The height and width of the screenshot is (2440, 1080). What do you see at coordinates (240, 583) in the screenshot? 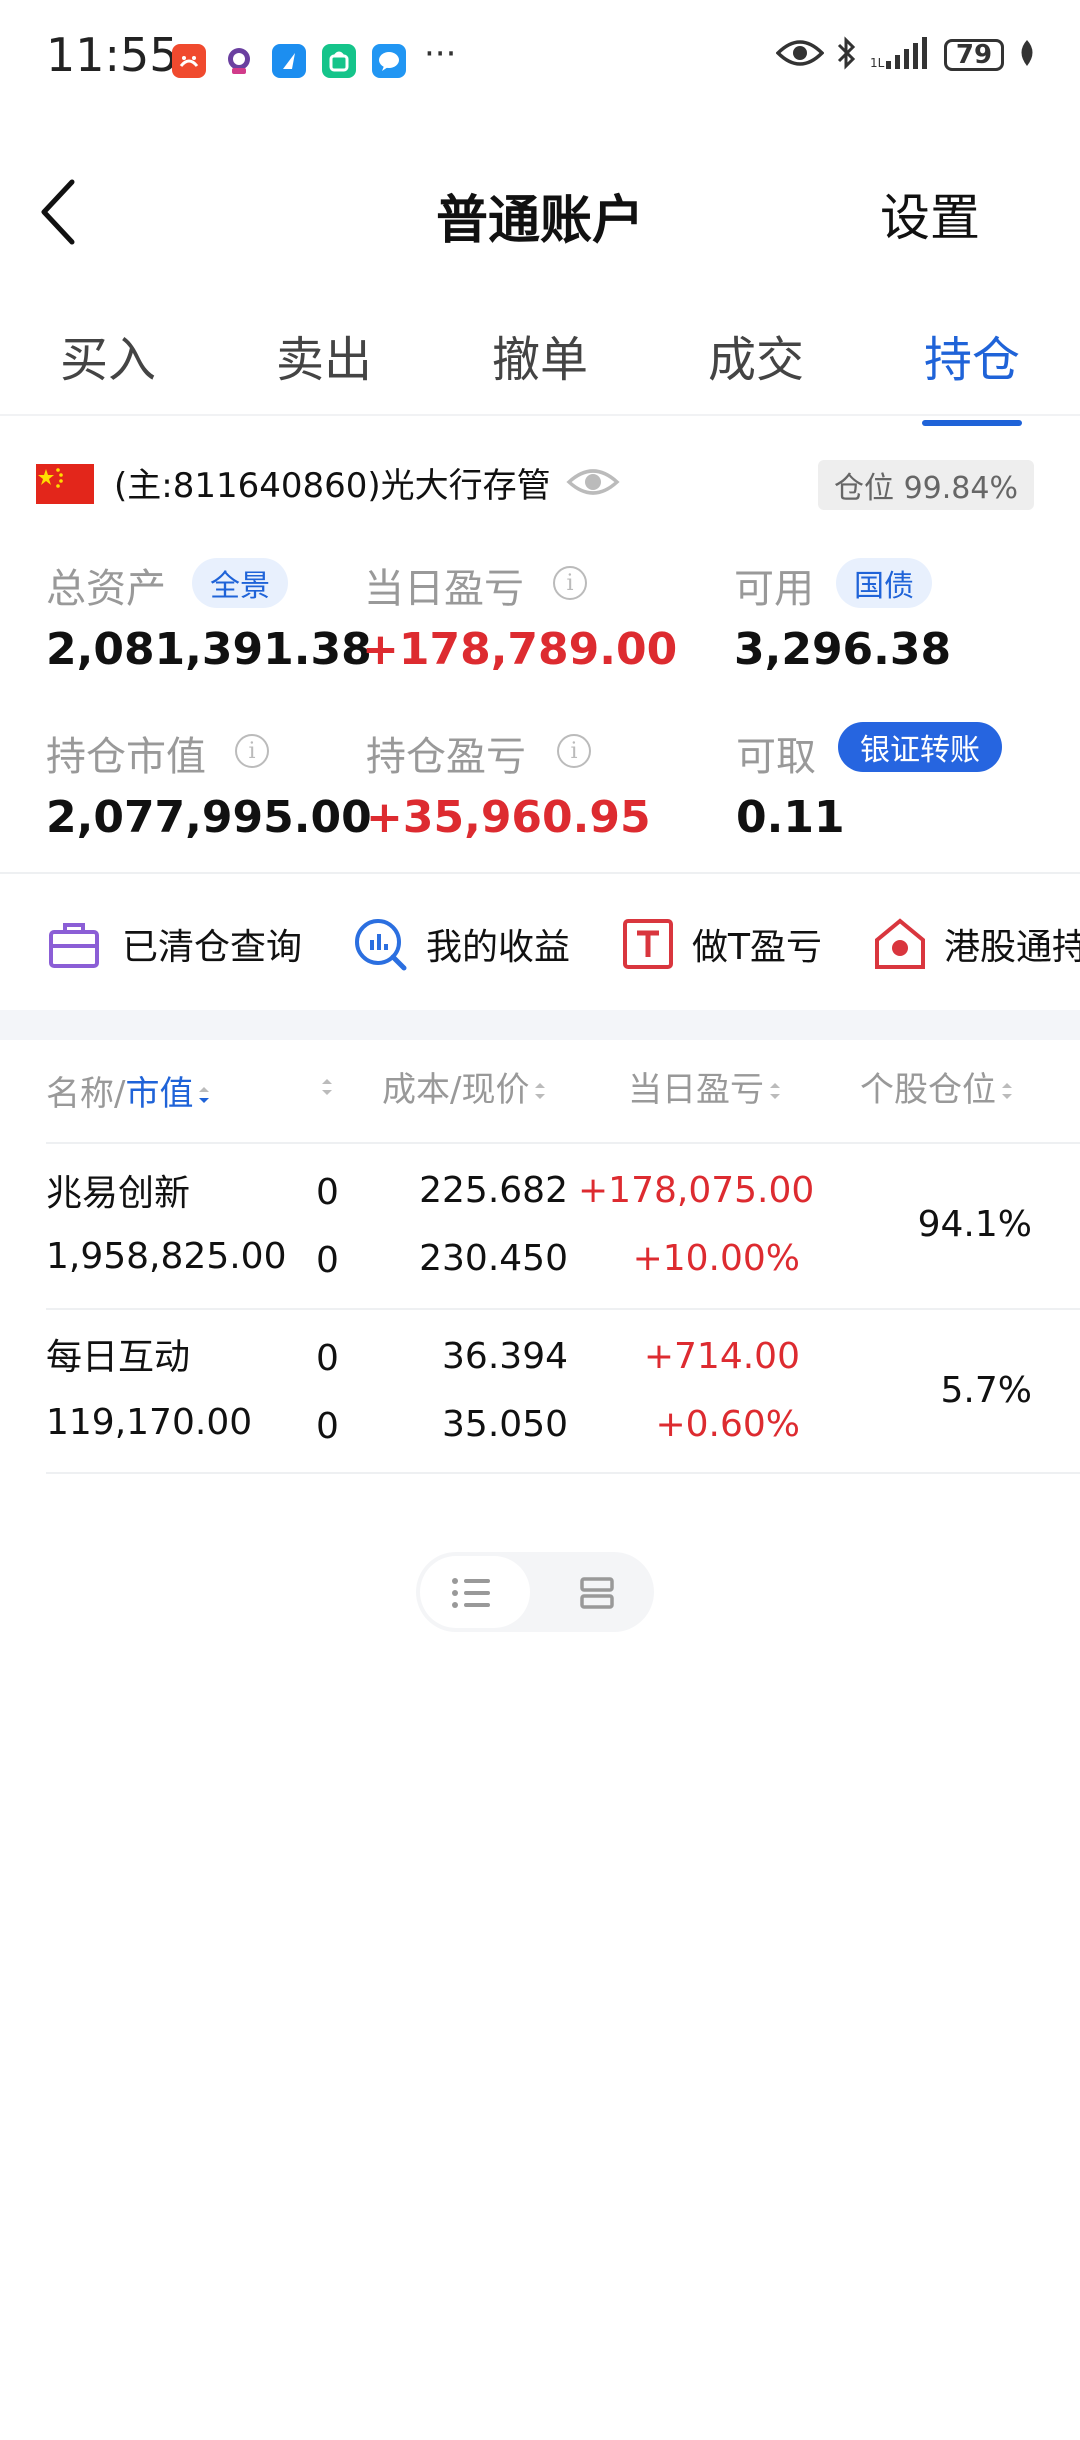
I see `overview-pill: 全景` at bounding box center [240, 583].